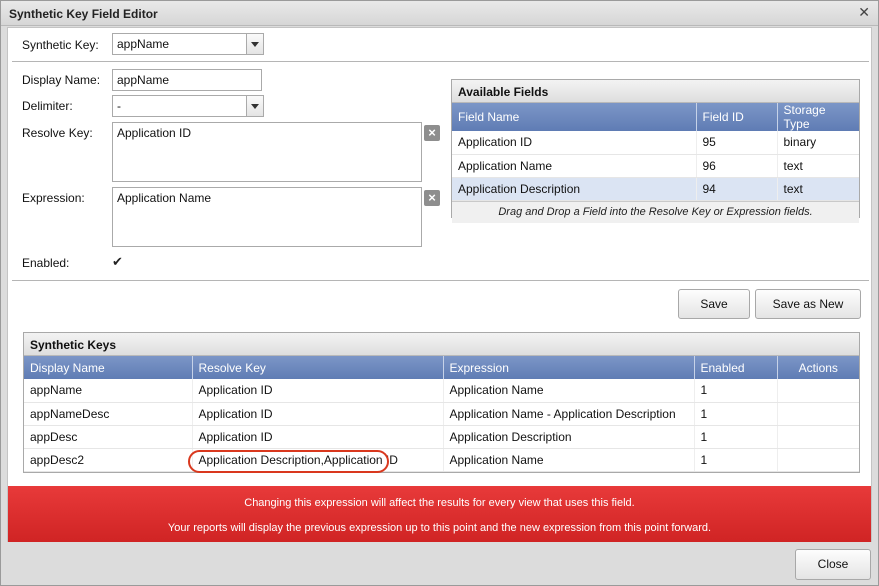 The width and height of the screenshot is (879, 586). Describe the element at coordinates (188, 106) in the screenshot. I see `delimiter-select: -` at that location.